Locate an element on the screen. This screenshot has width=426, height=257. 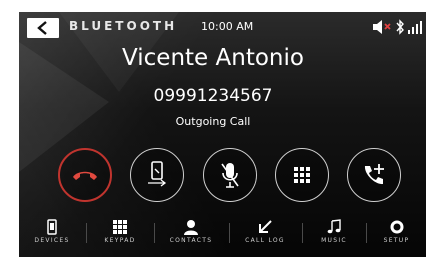
signal-bars-icon is located at coordinates (415, 27).